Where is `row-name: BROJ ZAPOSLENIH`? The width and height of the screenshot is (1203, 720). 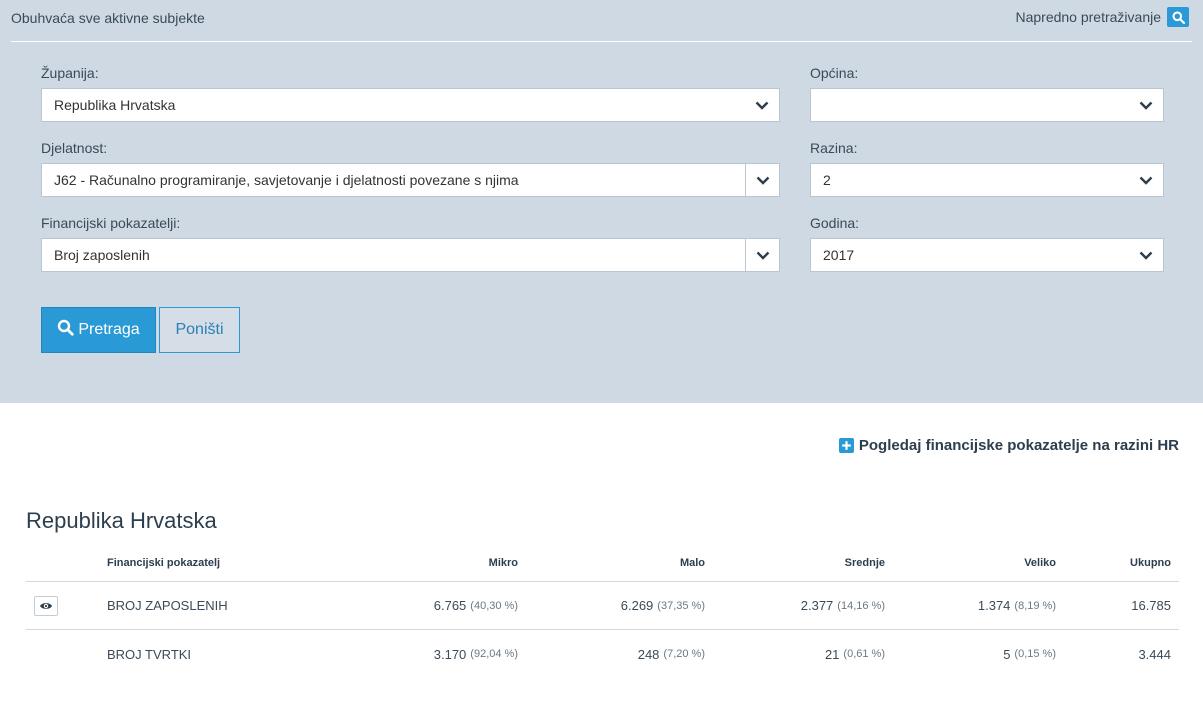 row-name: BROJ ZAPOSLENIH is located at coordinates (167, 605).